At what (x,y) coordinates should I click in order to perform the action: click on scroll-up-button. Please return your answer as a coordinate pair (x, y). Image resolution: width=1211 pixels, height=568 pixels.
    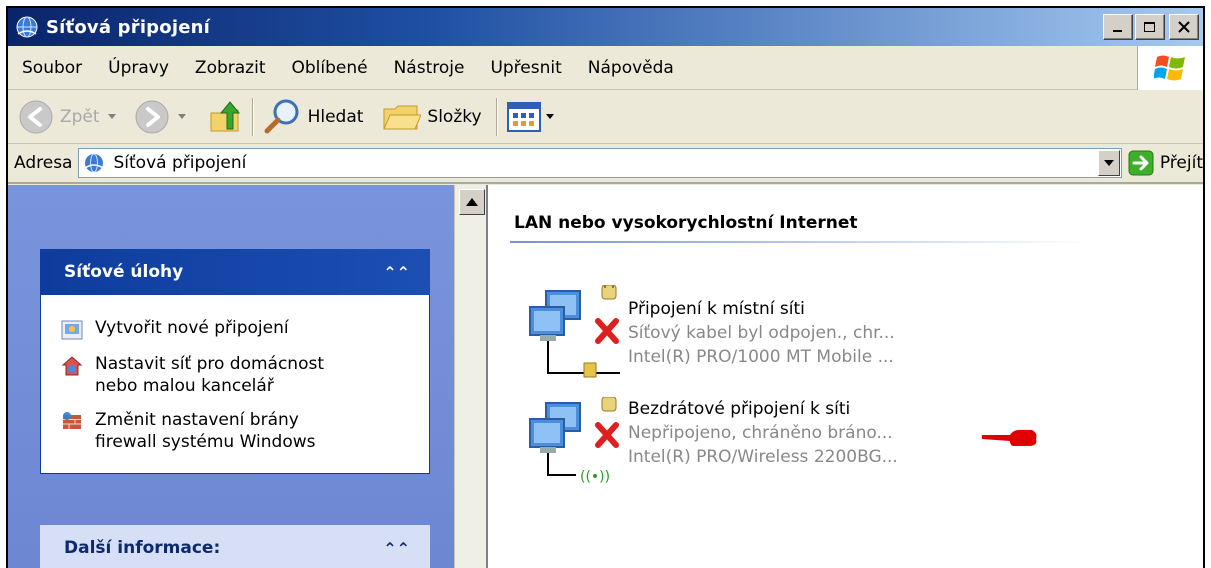
    Looking at the image, I should click on (472, 202).